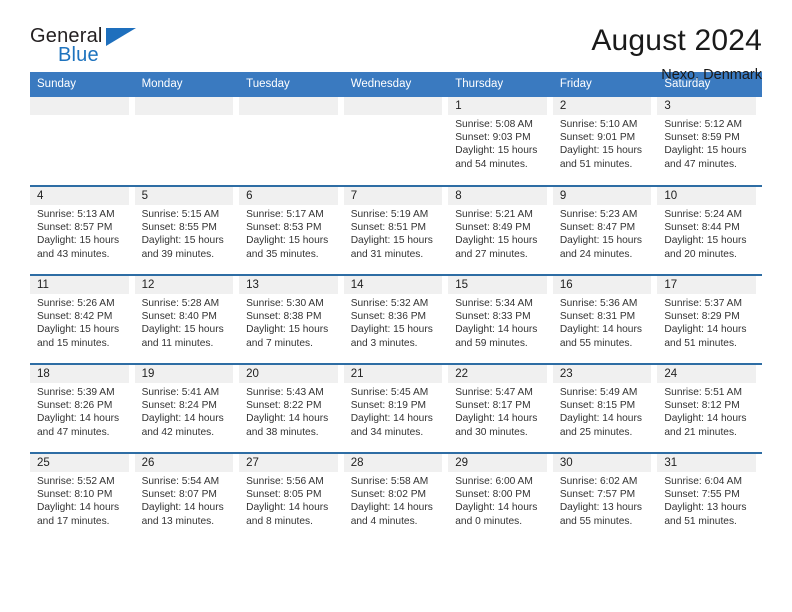 This screenshot has height=612, width=792. Describe the element at coordinates (703, 481) in the screenshot. I see `sunrise-text: Sunrise: 6:04 AM` at that location.